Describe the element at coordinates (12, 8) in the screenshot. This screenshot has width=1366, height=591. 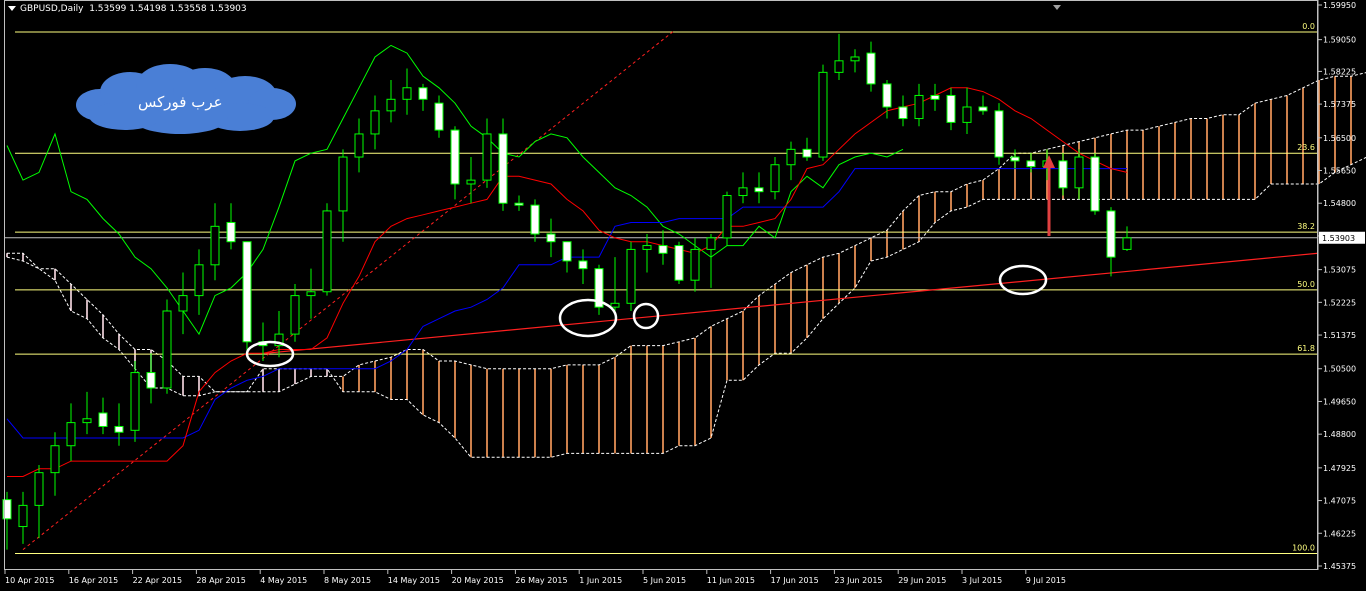
I see `dropdown-triangle-icon` at that location.